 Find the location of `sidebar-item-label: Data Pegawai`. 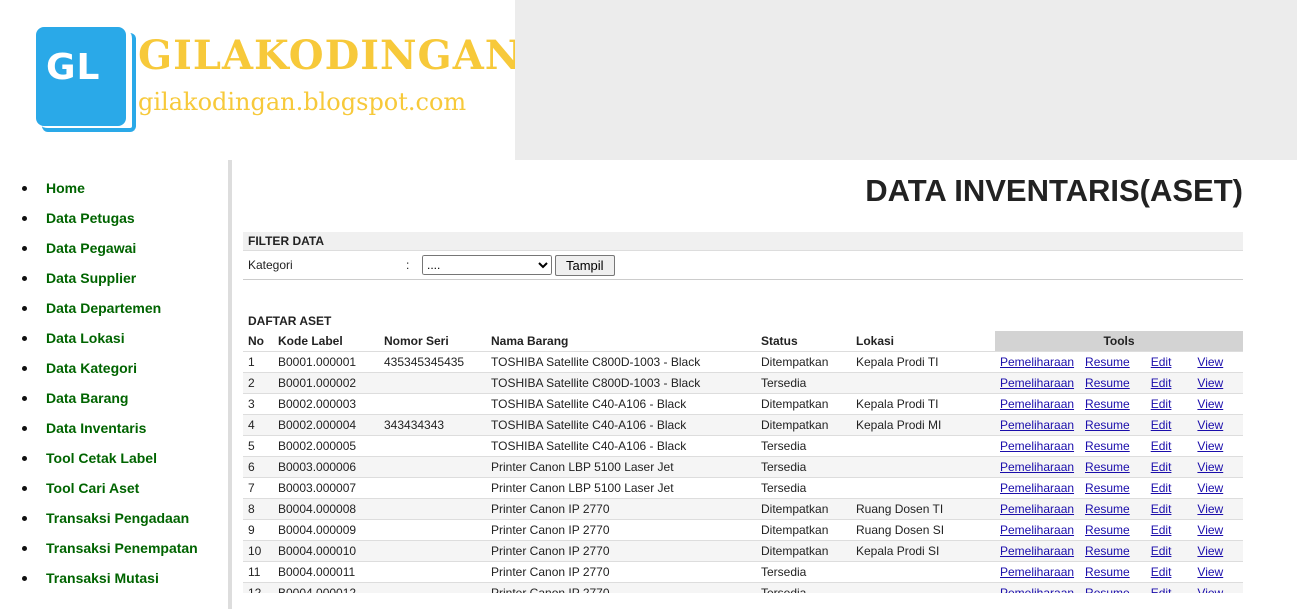

sidebar-item-label: Data Pegawai is located at coordinates (91, 248).